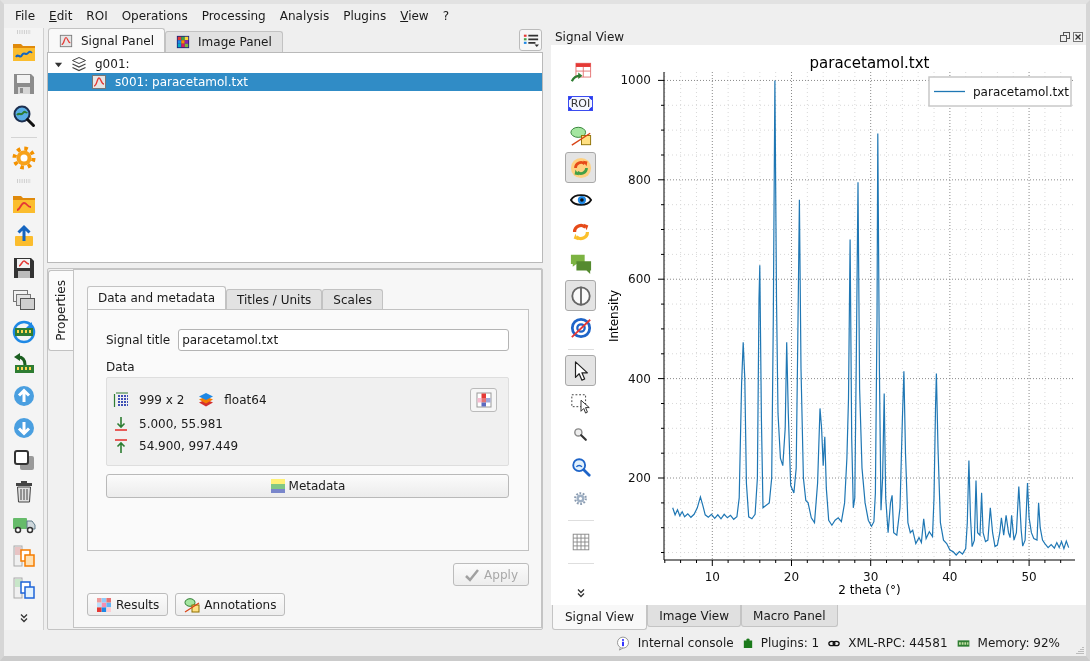 The height and width of the screenshot is (661, 1090). I want to click on stacked-windows-icon, so click(23, 300).